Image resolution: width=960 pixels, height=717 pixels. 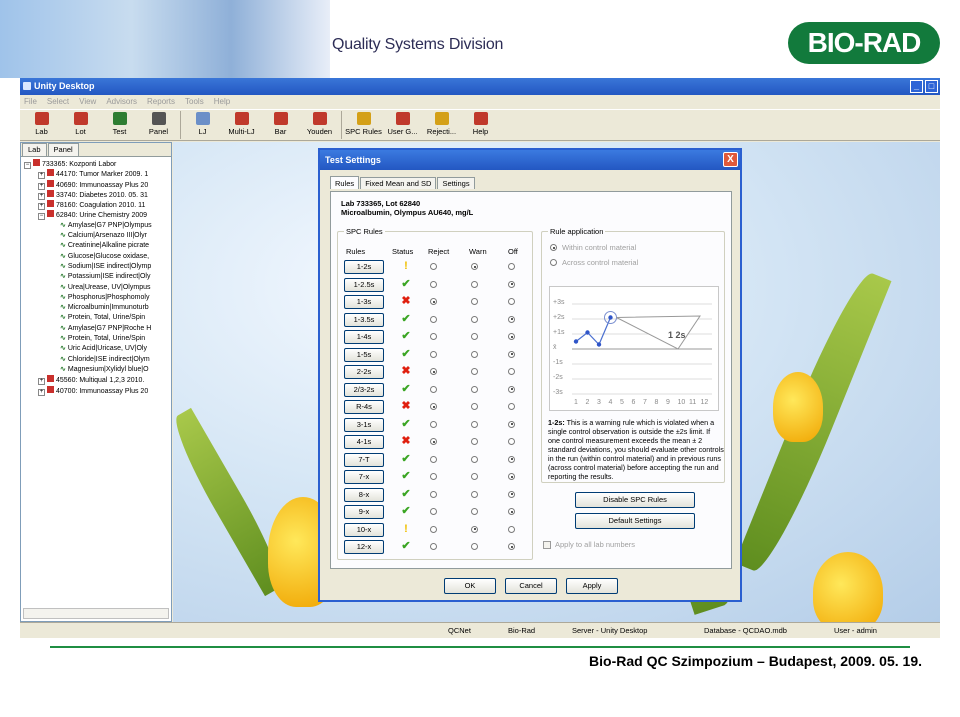 I want to click on tree-test-item: ∿ Uric Acid|Uricase, UV|Oly, so click(x=97, y=349).